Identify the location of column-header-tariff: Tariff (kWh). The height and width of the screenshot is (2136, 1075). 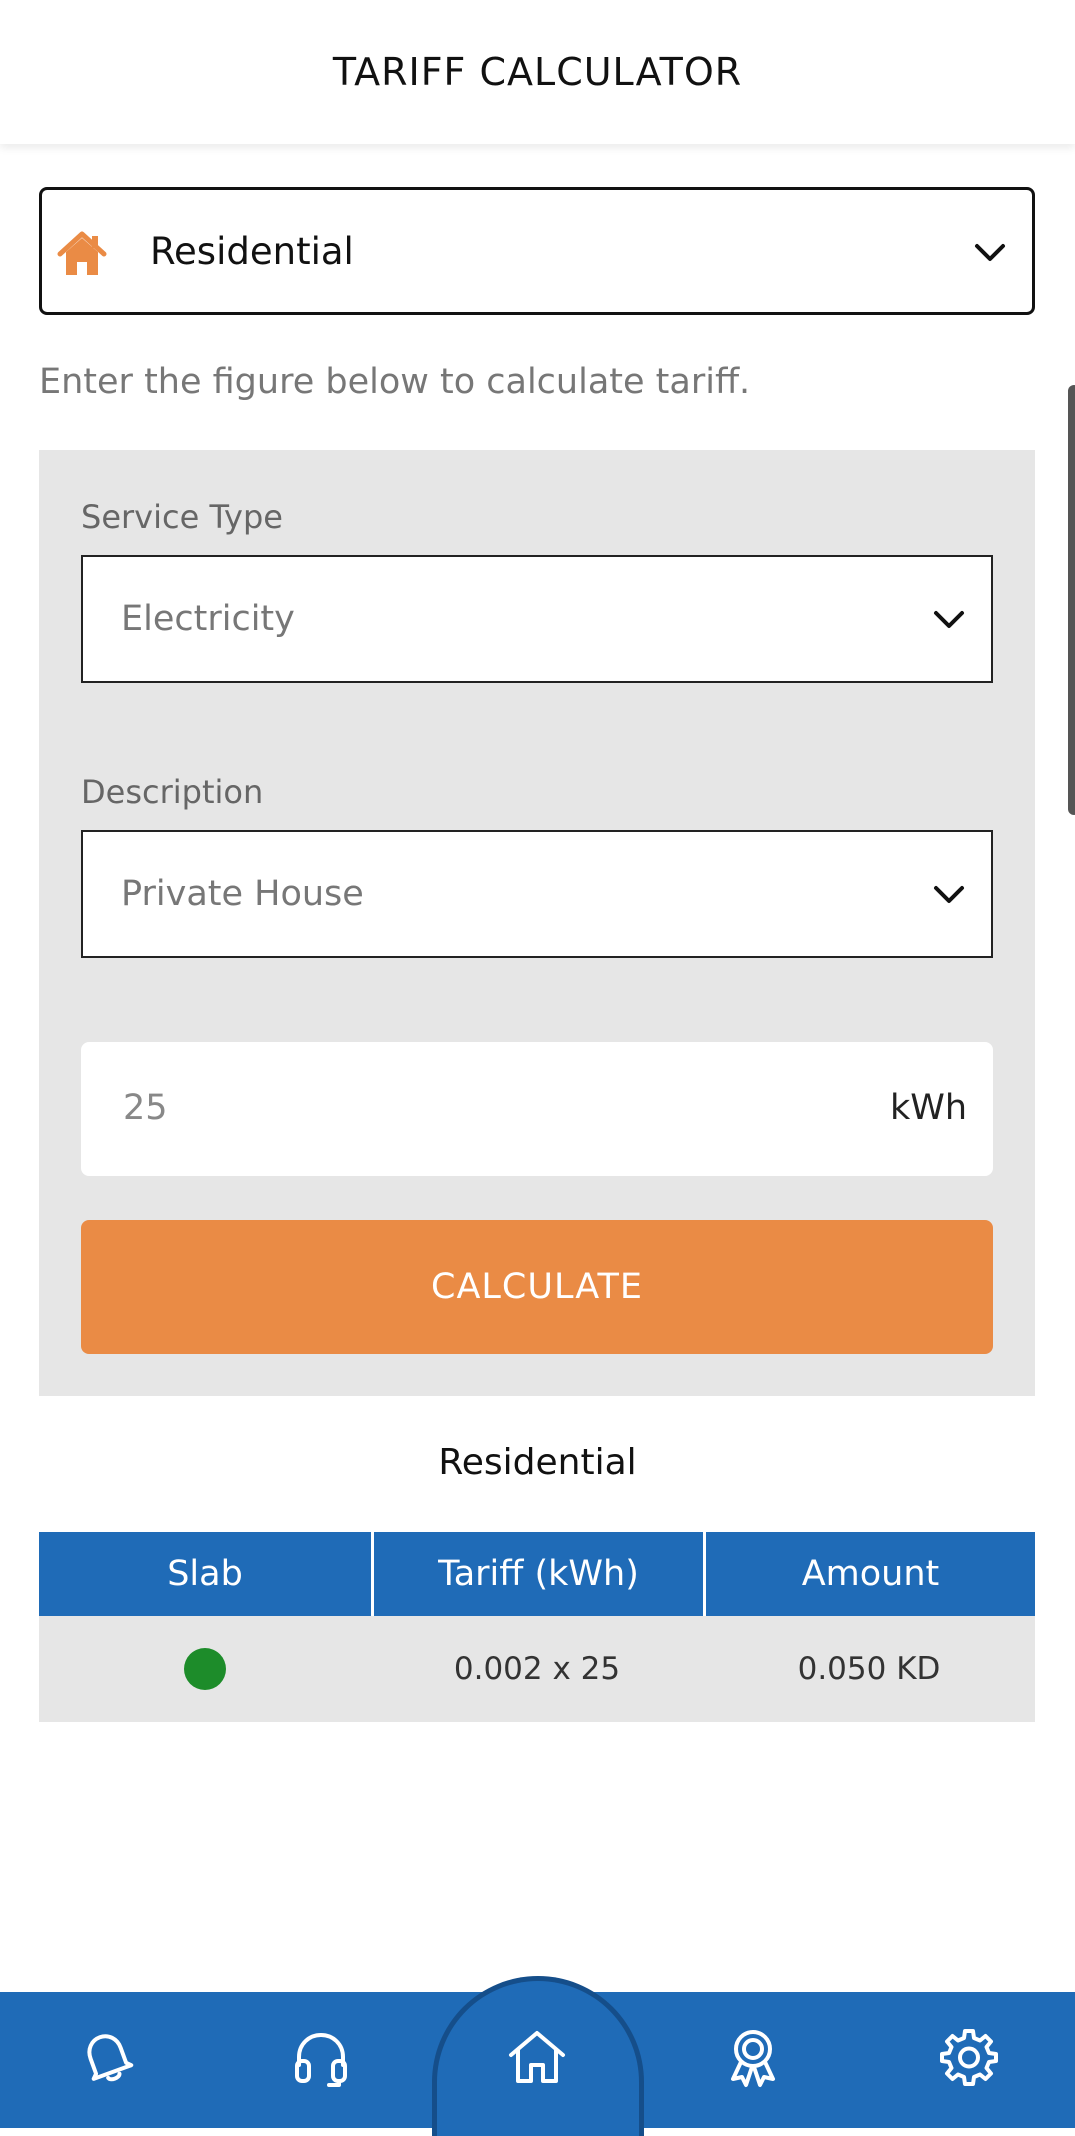
(537, 1574).